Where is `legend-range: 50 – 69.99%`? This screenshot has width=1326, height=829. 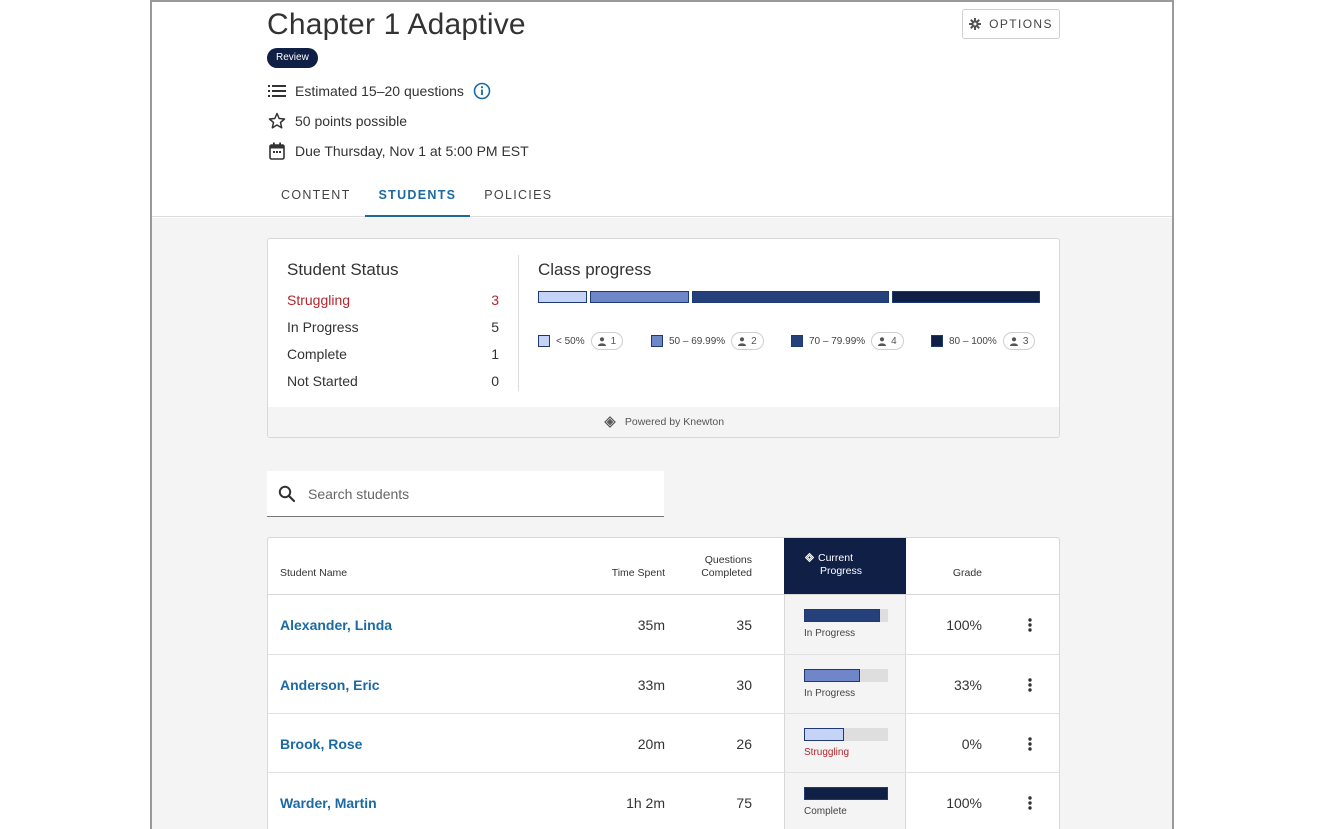
legend-range: 50 – 69.99% is located at coordinates (697, 341).